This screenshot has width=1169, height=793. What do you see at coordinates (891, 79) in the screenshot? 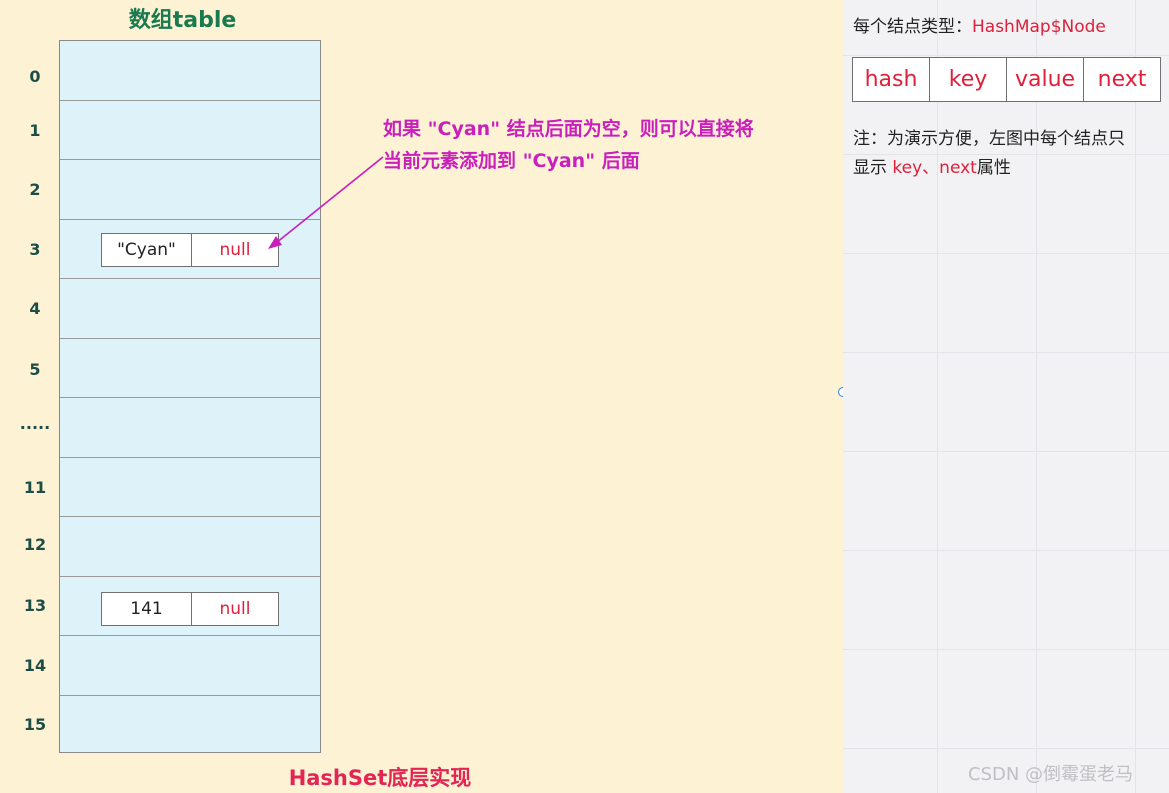
I see `field-hash: hash` at bounding box center [891, 79].